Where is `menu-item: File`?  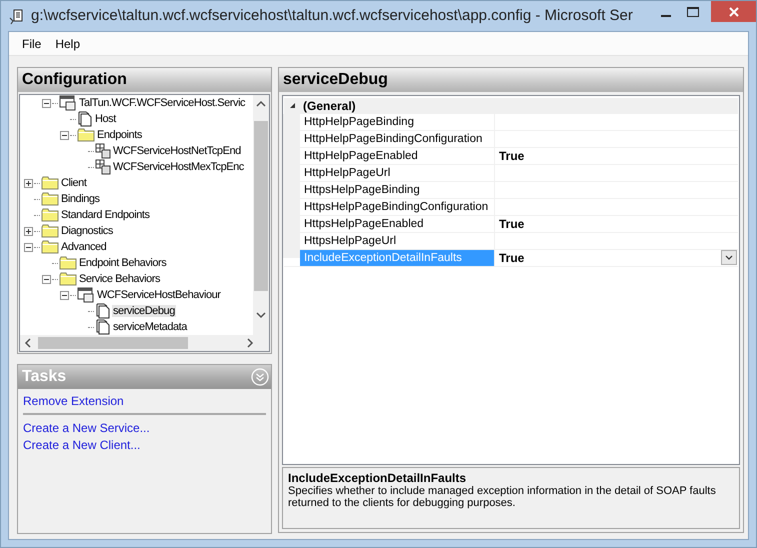
menu-item: File is located at coordinates (31, 43).